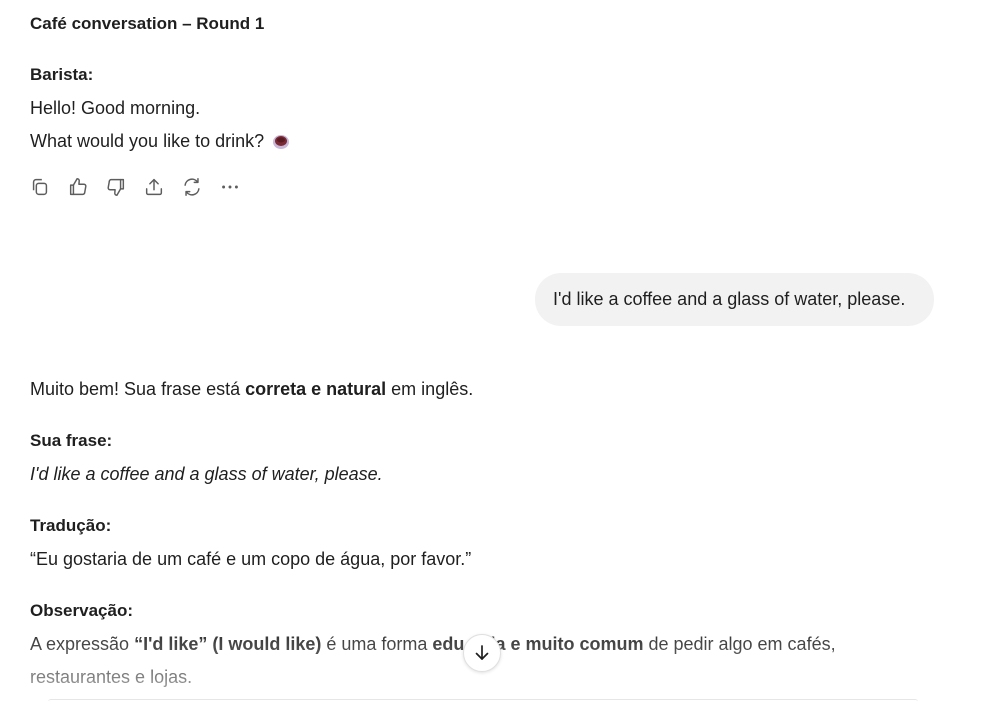  What do you see at coordinates (81, 610) in the screenshot?
I see `note-heading: Observação:` at bounding box center [81, 610].